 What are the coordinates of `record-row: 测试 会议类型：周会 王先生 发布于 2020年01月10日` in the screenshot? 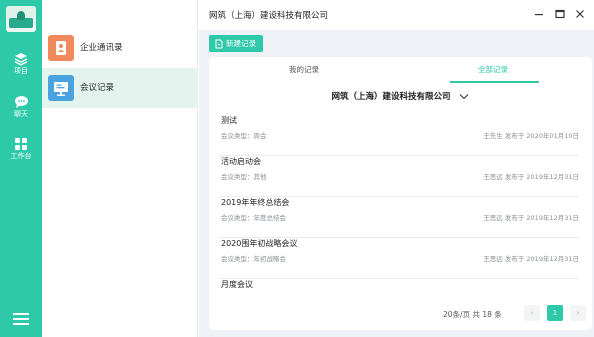 It's located at (399, 135).